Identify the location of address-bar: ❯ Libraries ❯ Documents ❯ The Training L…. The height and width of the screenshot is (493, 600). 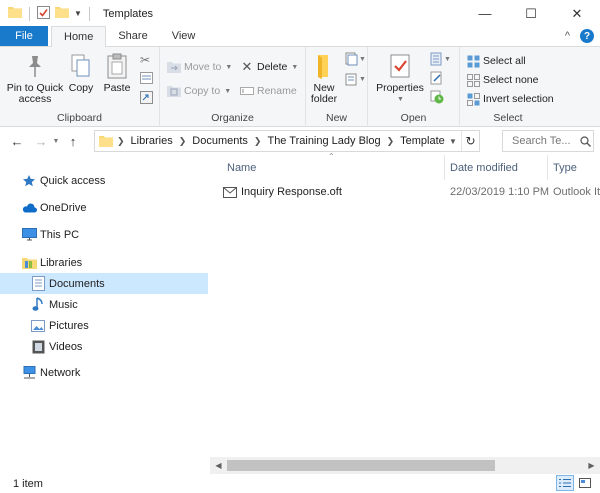
(287, 141).